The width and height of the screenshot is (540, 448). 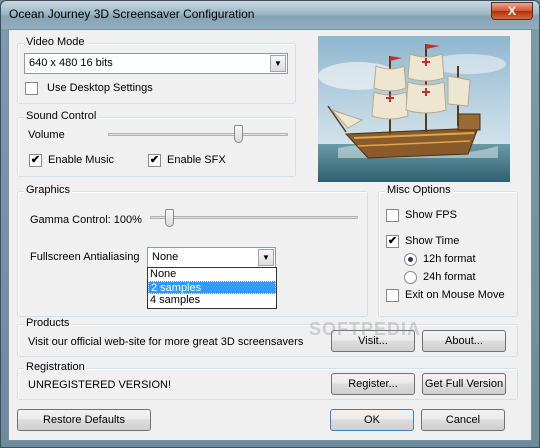 I want to click on 12h-format-label: 12h format, so click(x=449, y=259).